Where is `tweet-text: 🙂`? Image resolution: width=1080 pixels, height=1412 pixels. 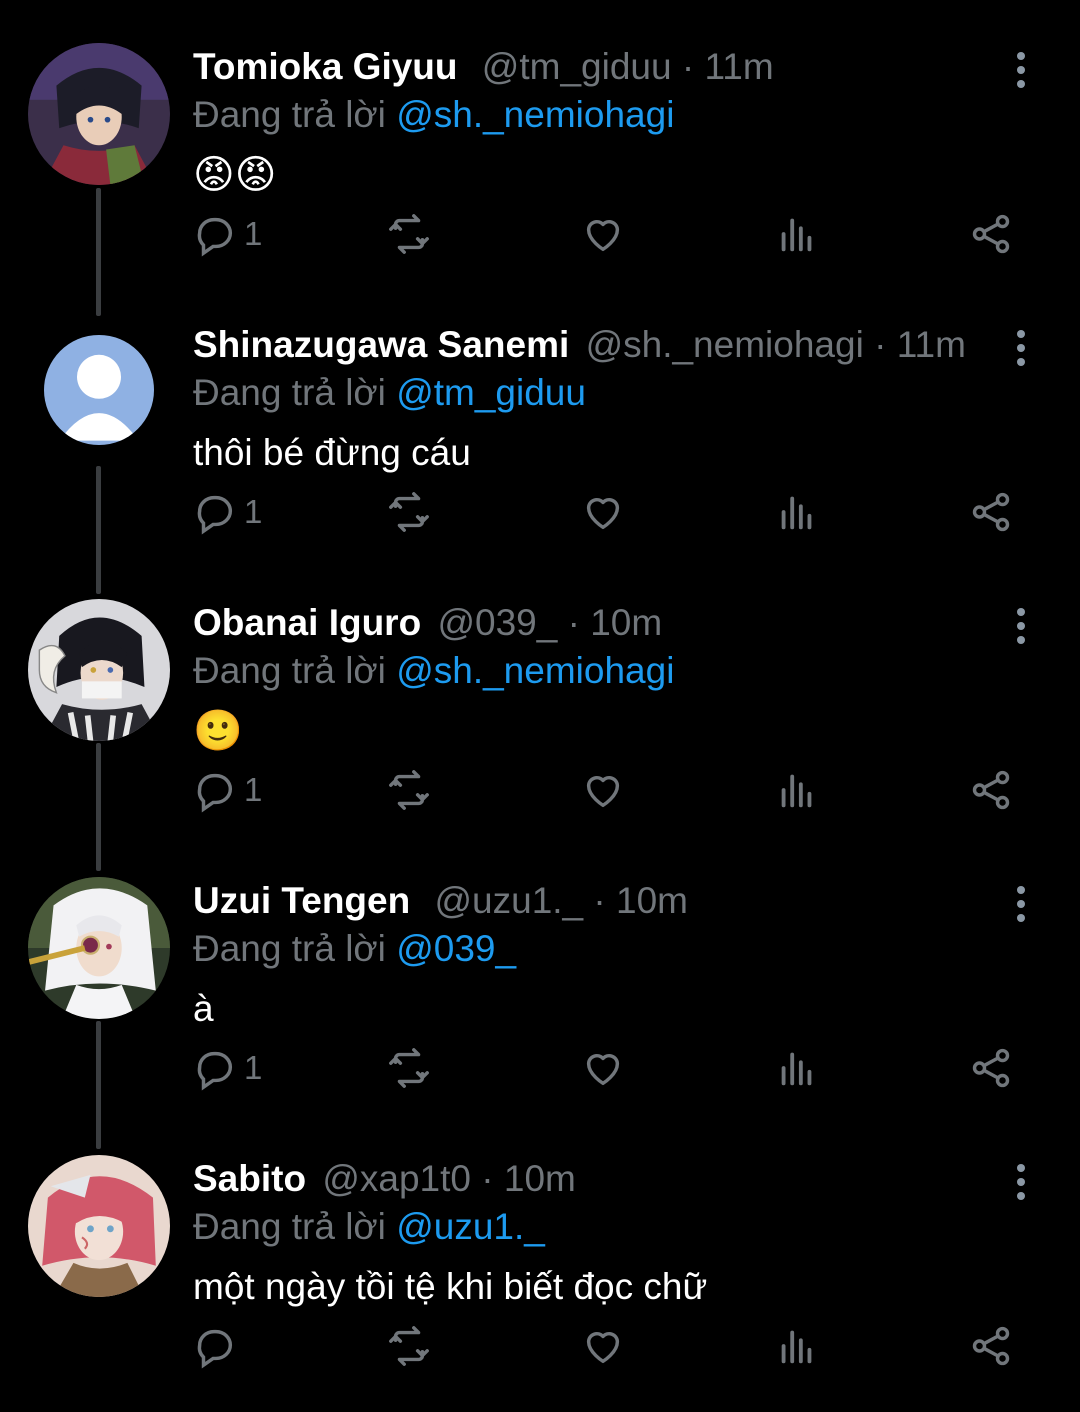 tweet-text: 🙂 is located at coordinates (218, 731).